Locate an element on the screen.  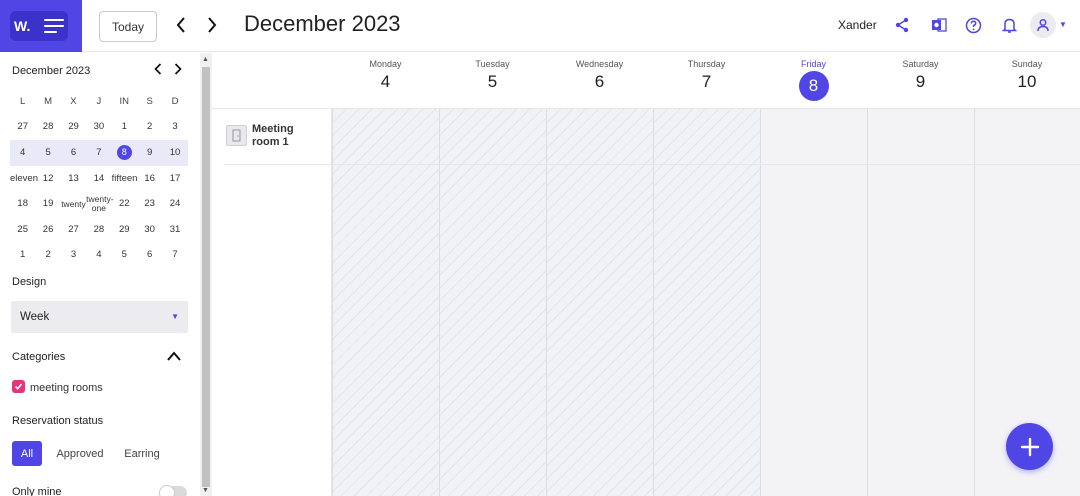
mini-next-icon is located at coordinates (178, 70).